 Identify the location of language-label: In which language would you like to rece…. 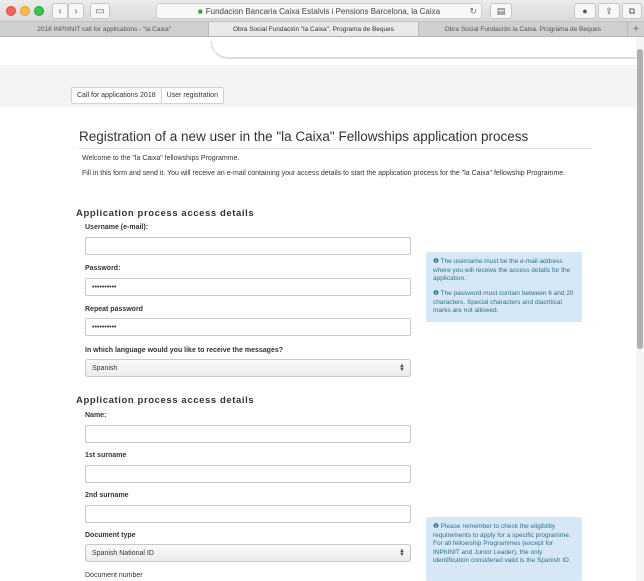
(184, 350).